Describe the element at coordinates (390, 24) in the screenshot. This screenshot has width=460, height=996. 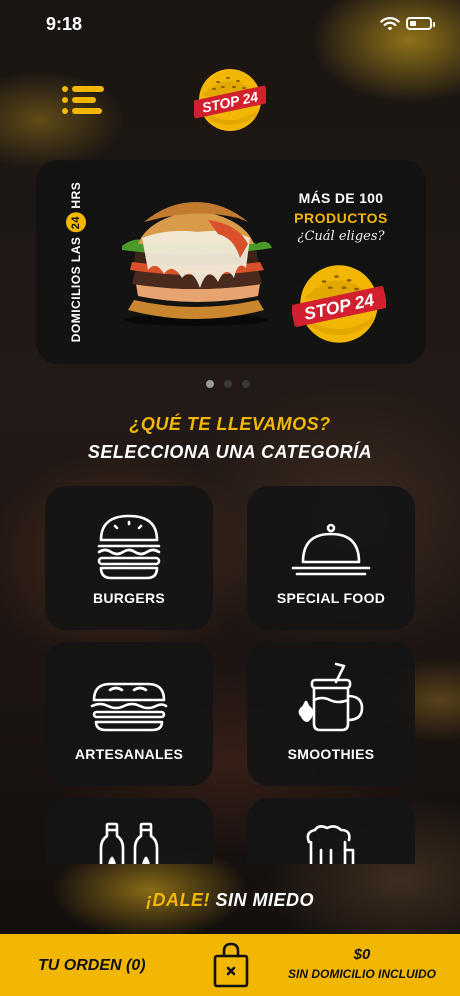
I see `wifi-icon` at that location.